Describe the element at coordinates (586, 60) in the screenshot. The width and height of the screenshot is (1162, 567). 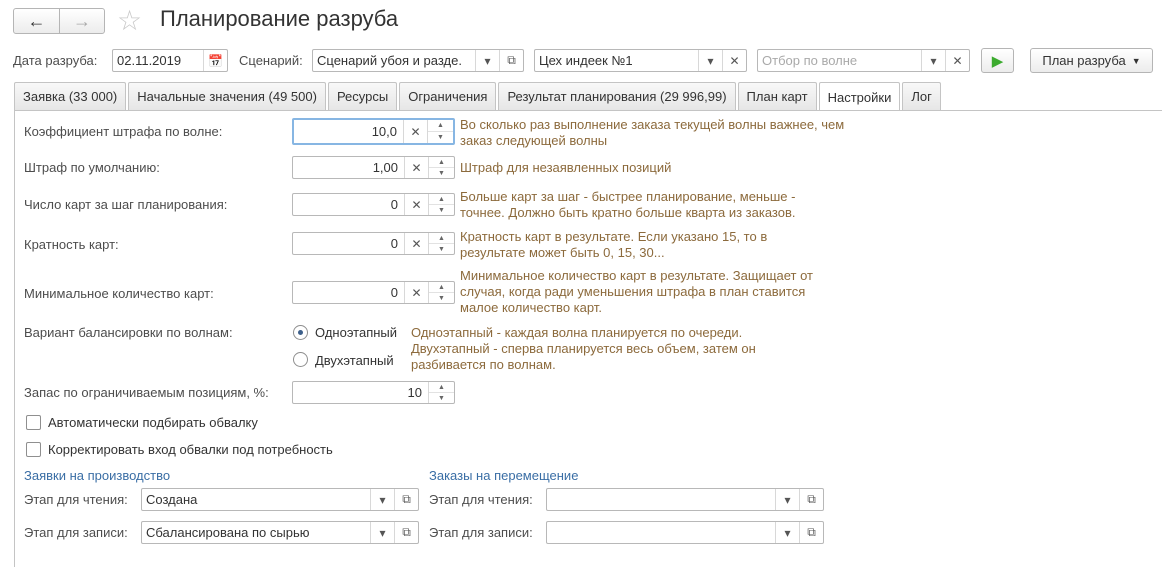
I see `workshop-value: Цех индеек №1` at that location.